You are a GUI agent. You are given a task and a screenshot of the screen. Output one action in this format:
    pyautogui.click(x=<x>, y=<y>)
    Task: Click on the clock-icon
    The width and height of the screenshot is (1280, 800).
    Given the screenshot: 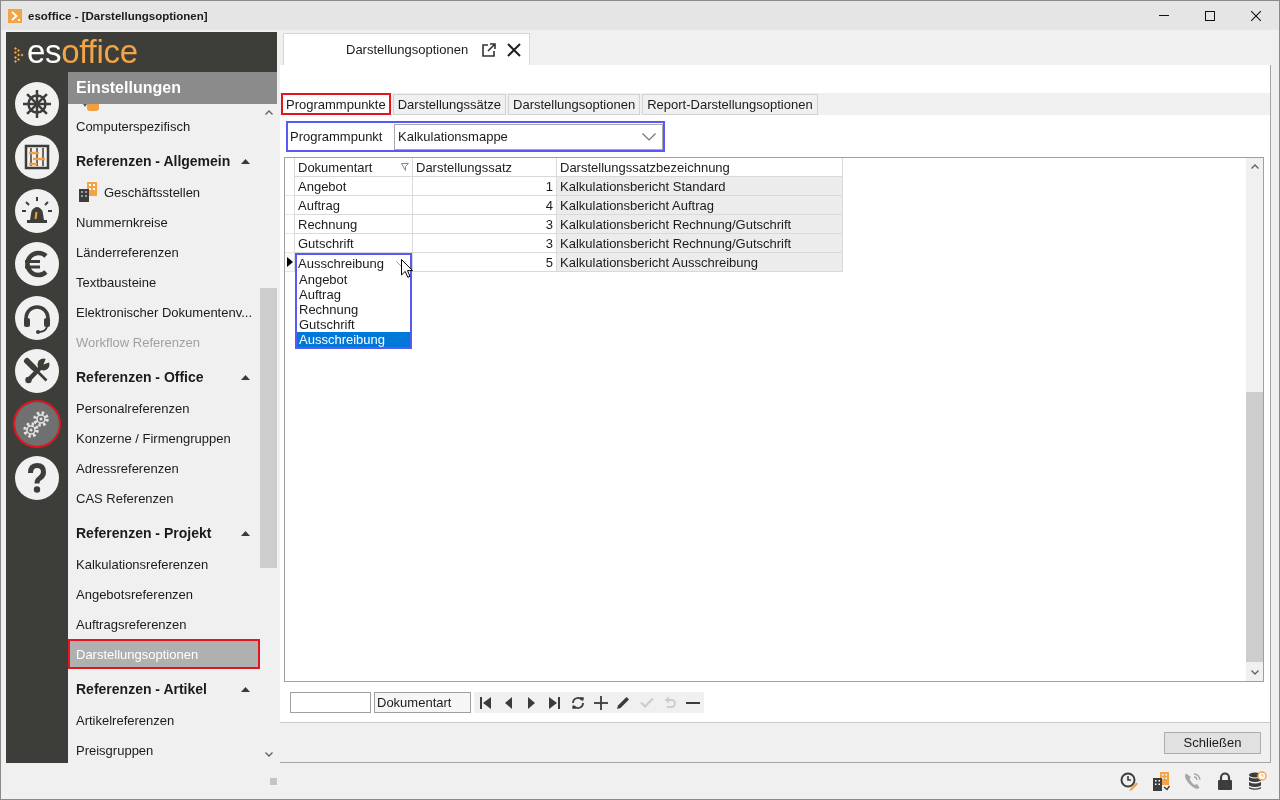 What is the action you would take?
    pyautogui.click(x=1129, y=781)
    